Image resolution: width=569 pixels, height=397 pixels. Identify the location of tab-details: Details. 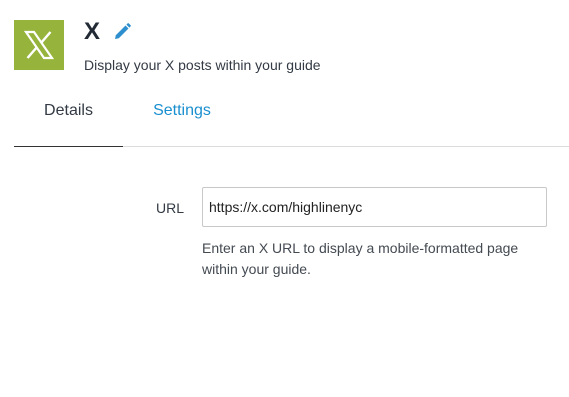
(68, 117).